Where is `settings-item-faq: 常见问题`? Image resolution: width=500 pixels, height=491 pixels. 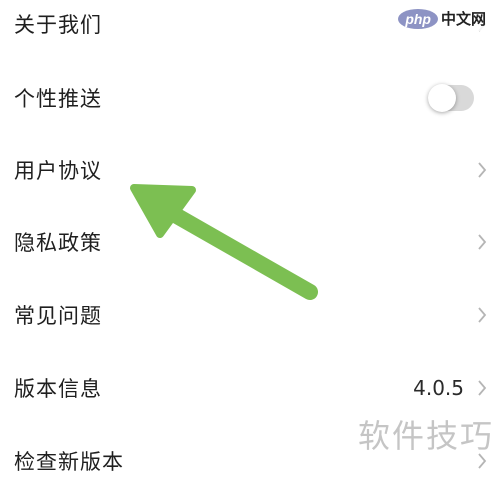 settings-item-faq: 常见问题 is located at coordinates (250, 315).